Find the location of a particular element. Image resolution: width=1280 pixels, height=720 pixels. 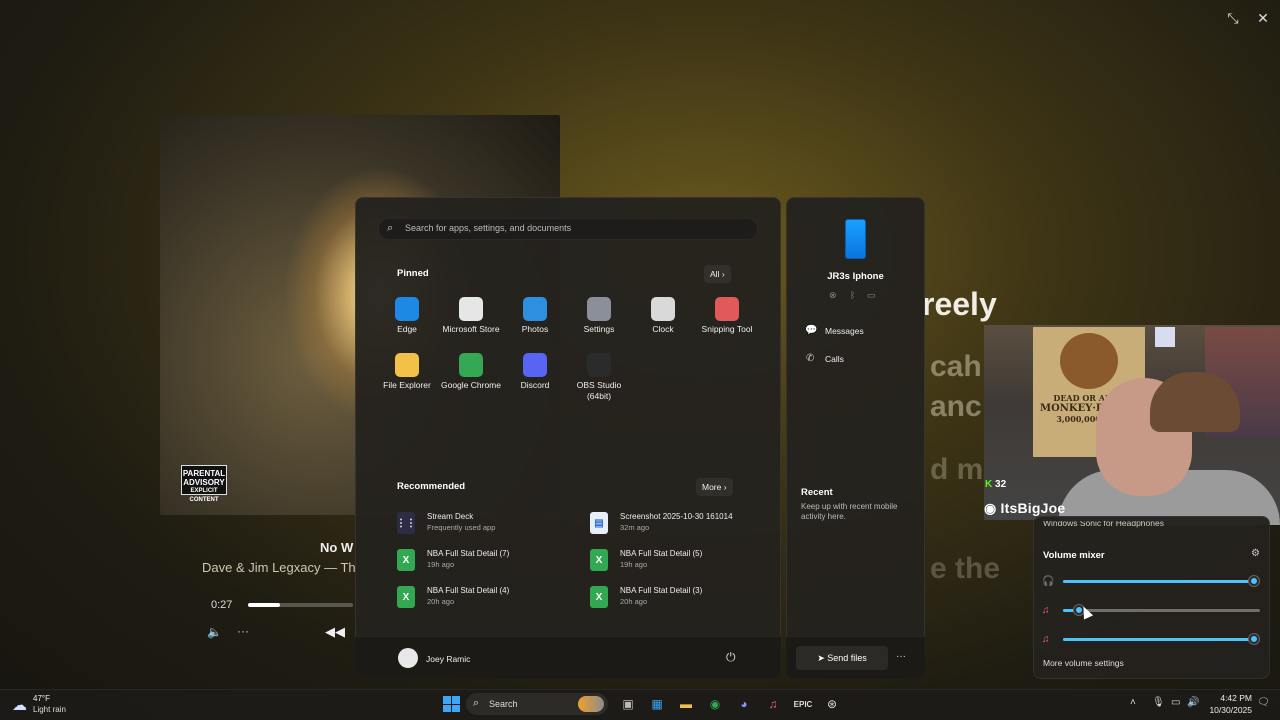

pinned-app: Google Chrome is located at coordinates (471, 372).